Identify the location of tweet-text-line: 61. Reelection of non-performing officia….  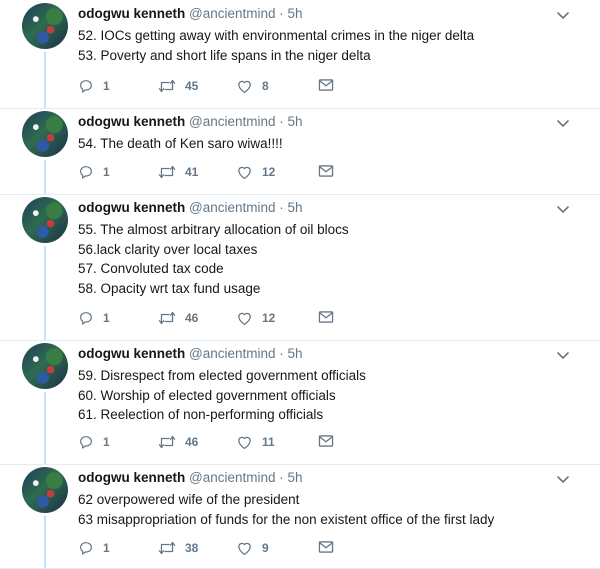
(201, 415).